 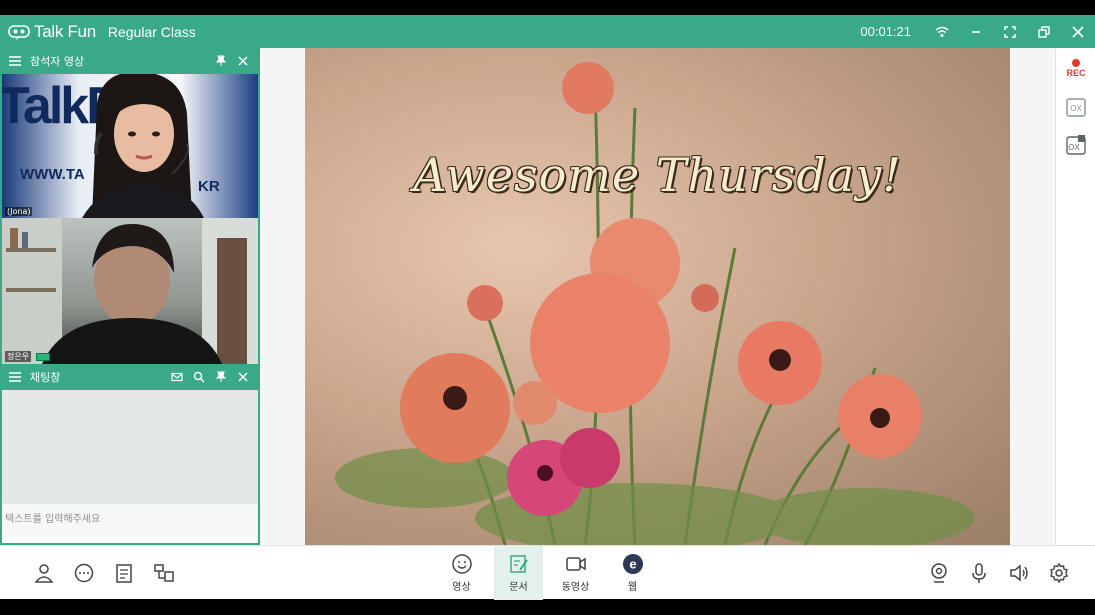 I want to click on microphone-button, so click(x=979, y=573).